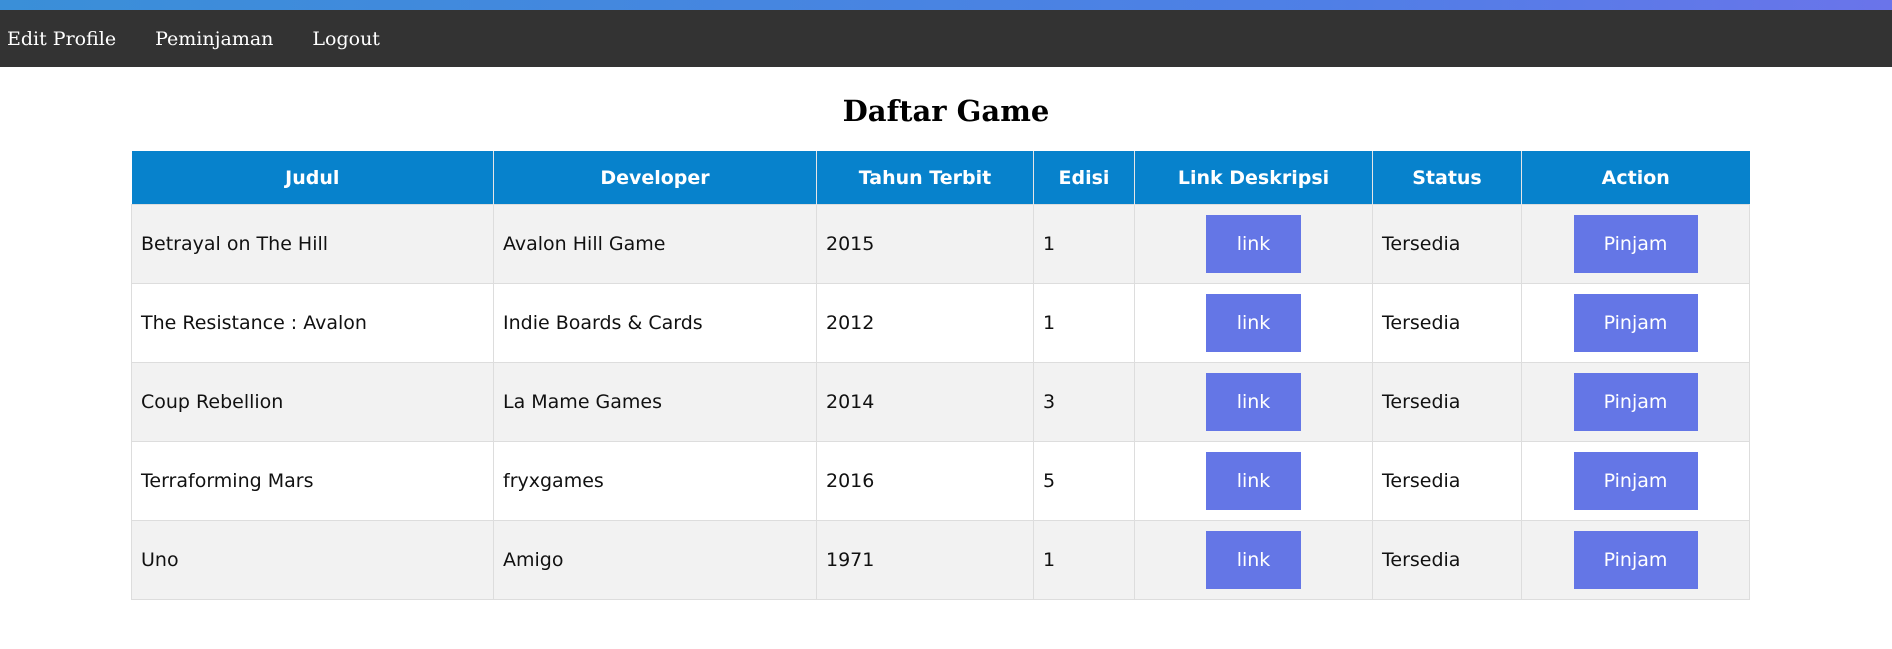  What do you see at coordinates (1084, 481) in the screenshot?
I see `cell-edisi: 5` at bounding box center [1084, 481].